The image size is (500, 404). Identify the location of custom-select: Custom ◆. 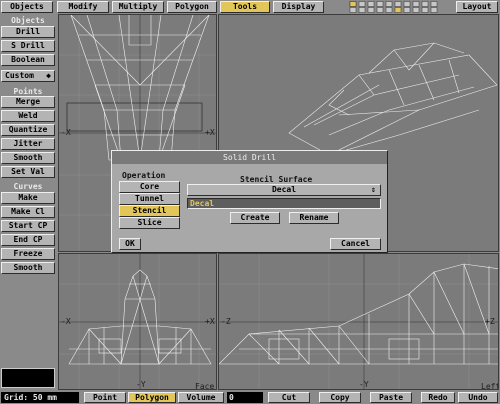
(28, 76).